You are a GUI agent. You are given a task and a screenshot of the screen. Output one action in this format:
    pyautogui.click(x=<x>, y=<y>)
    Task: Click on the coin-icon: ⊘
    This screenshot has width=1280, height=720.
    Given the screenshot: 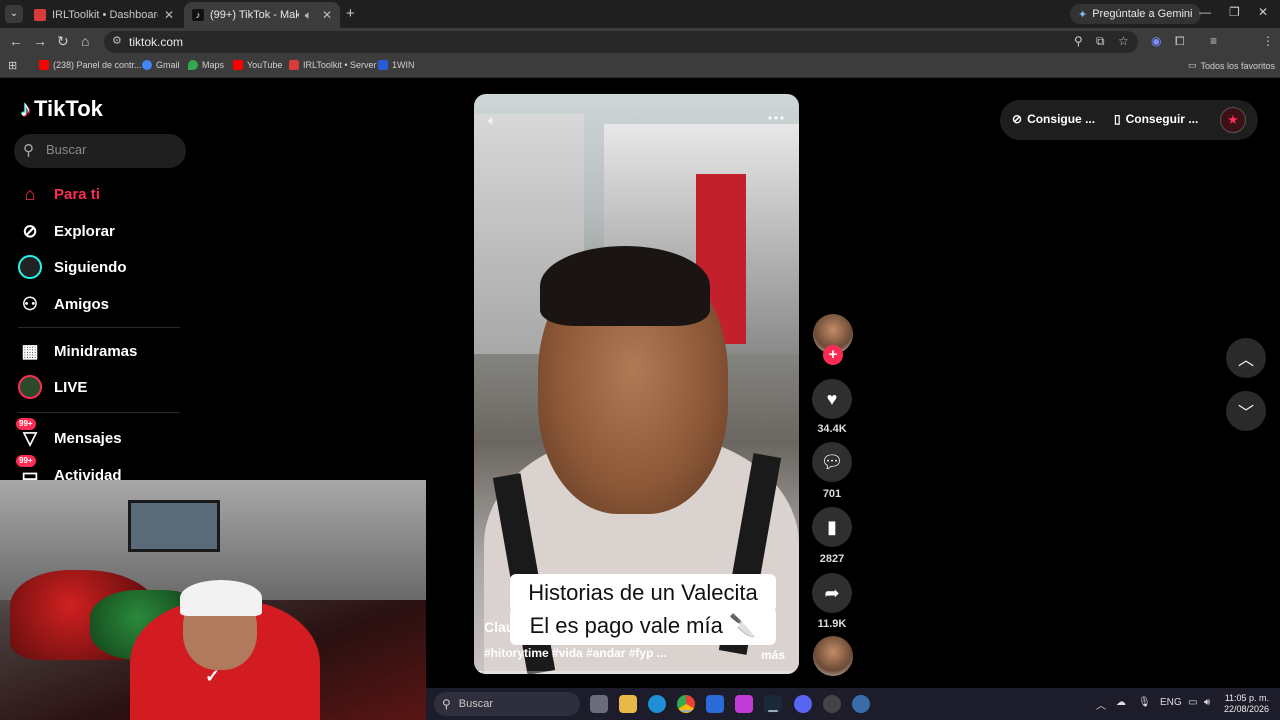 What is the action you would take?
    pyautogui.click(x=1017, y=119)
    